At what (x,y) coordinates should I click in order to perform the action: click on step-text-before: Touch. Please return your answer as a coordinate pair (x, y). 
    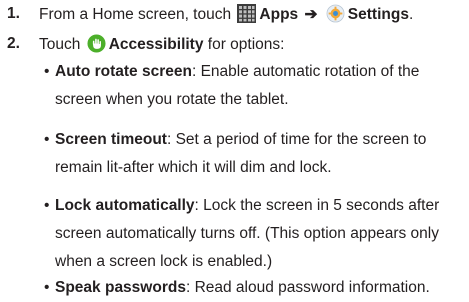
    Looking at the image, I should click on (60, 44).